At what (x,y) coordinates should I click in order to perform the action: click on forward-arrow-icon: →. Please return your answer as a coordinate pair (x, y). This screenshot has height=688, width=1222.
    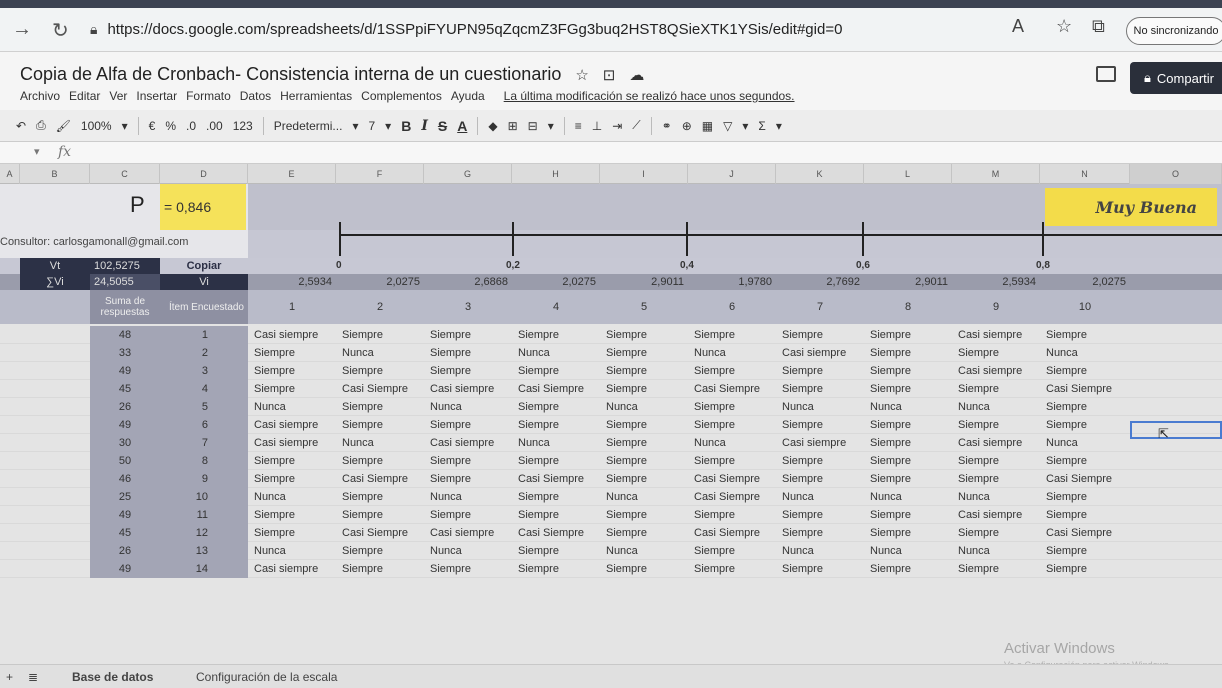
    Looking at the image, I should click on (22, 29).